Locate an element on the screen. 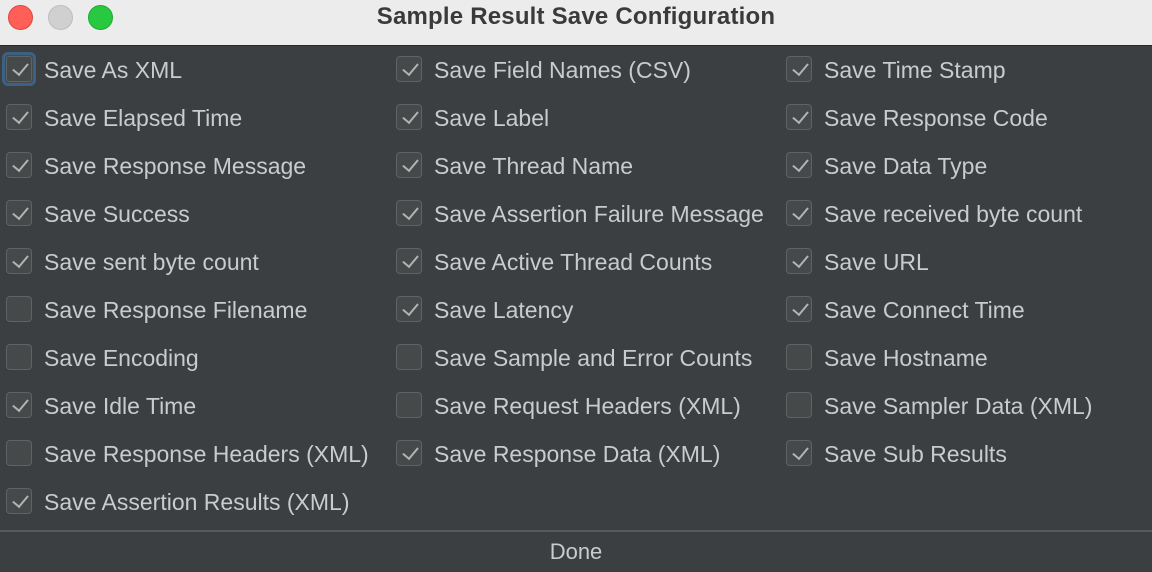 This screenshot has width=1152, height=572. option-save-latency: Save Latency is located at coordinates (585, 310).